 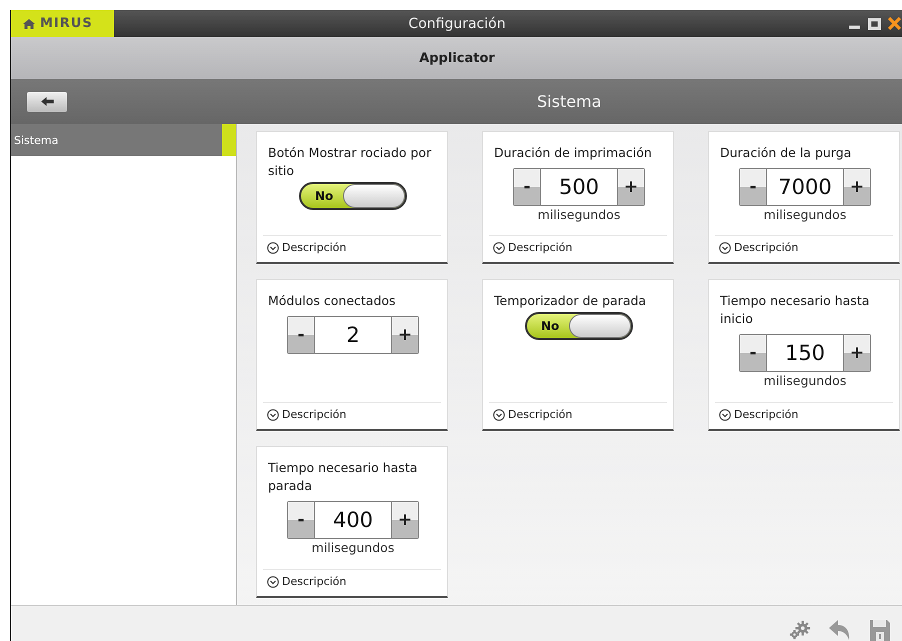 What do you see at coordinates (62, 23) in the screenshot?
I see `home-button: MIRUS` at bounding box center [62, 23].